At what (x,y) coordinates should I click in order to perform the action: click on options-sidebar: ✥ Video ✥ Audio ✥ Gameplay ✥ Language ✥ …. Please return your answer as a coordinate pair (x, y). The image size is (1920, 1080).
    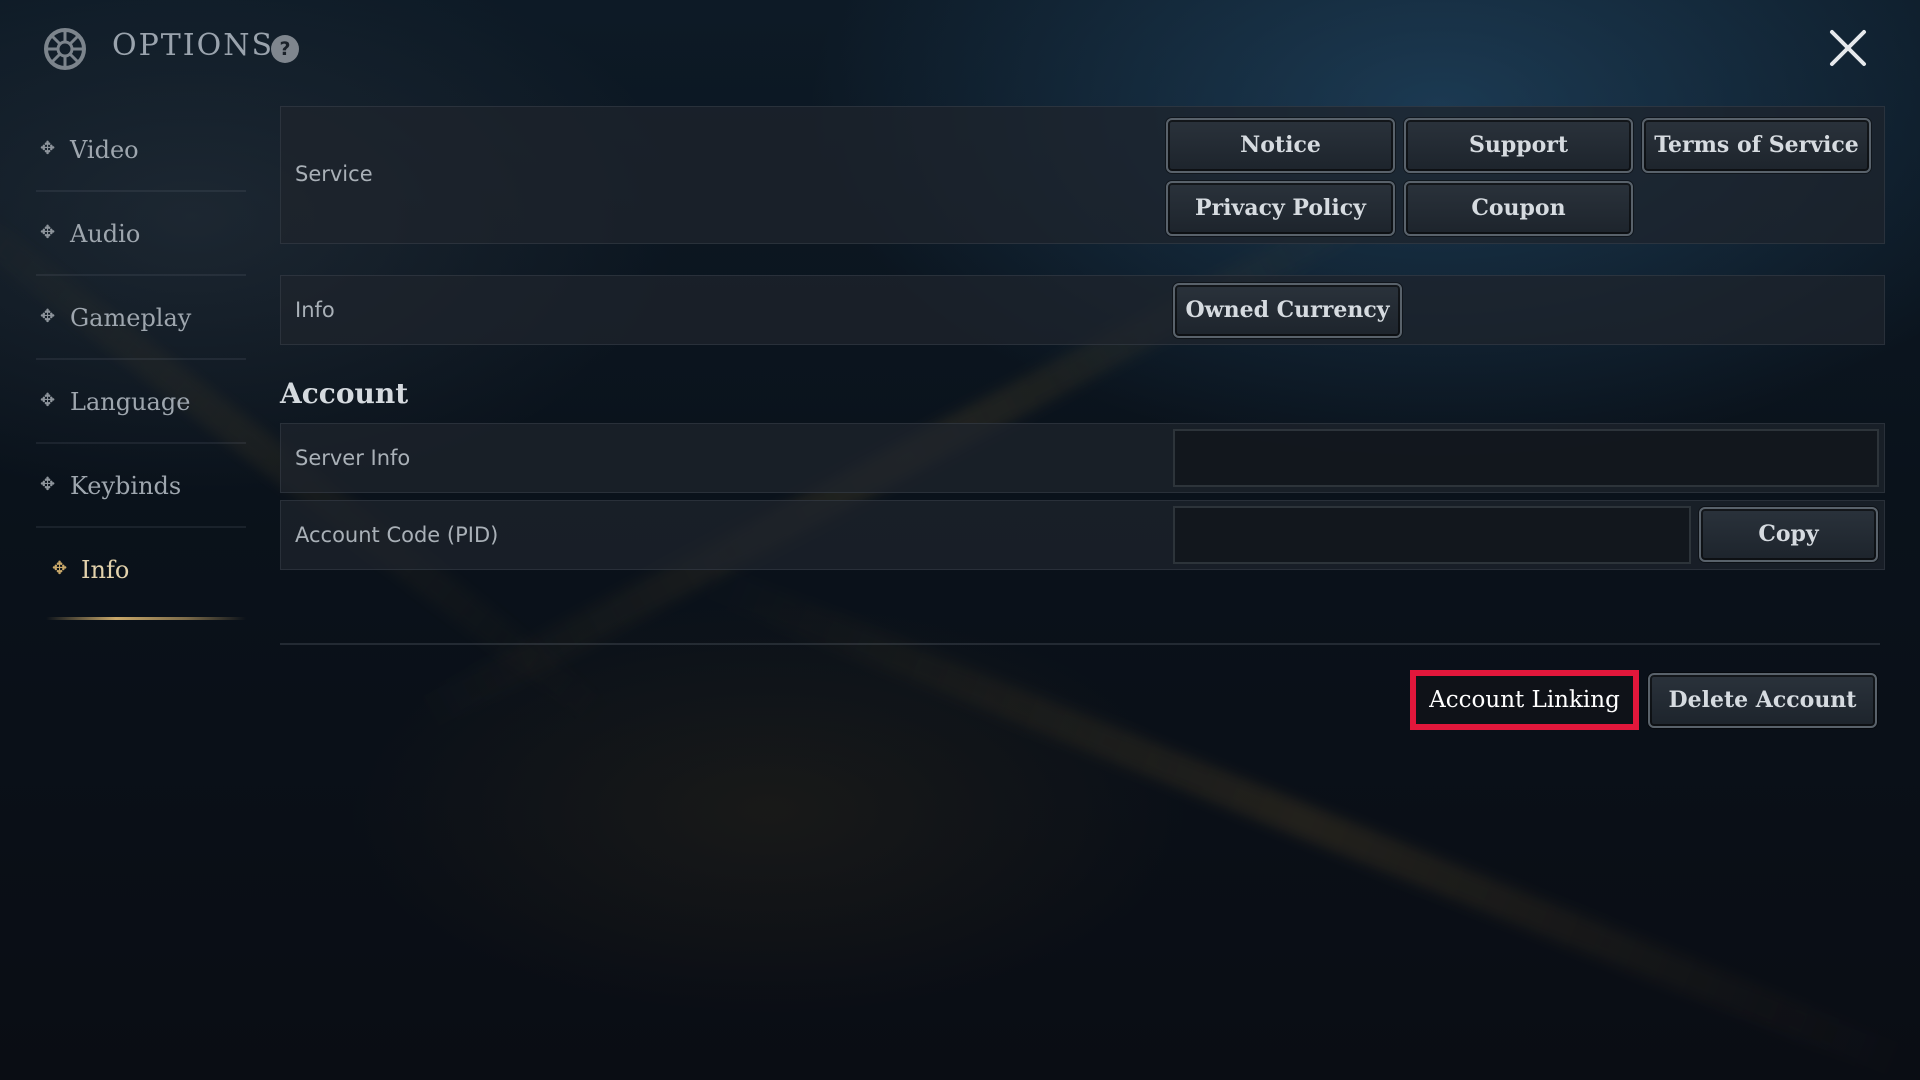
    Looking at the image, I should click on (141, 364).